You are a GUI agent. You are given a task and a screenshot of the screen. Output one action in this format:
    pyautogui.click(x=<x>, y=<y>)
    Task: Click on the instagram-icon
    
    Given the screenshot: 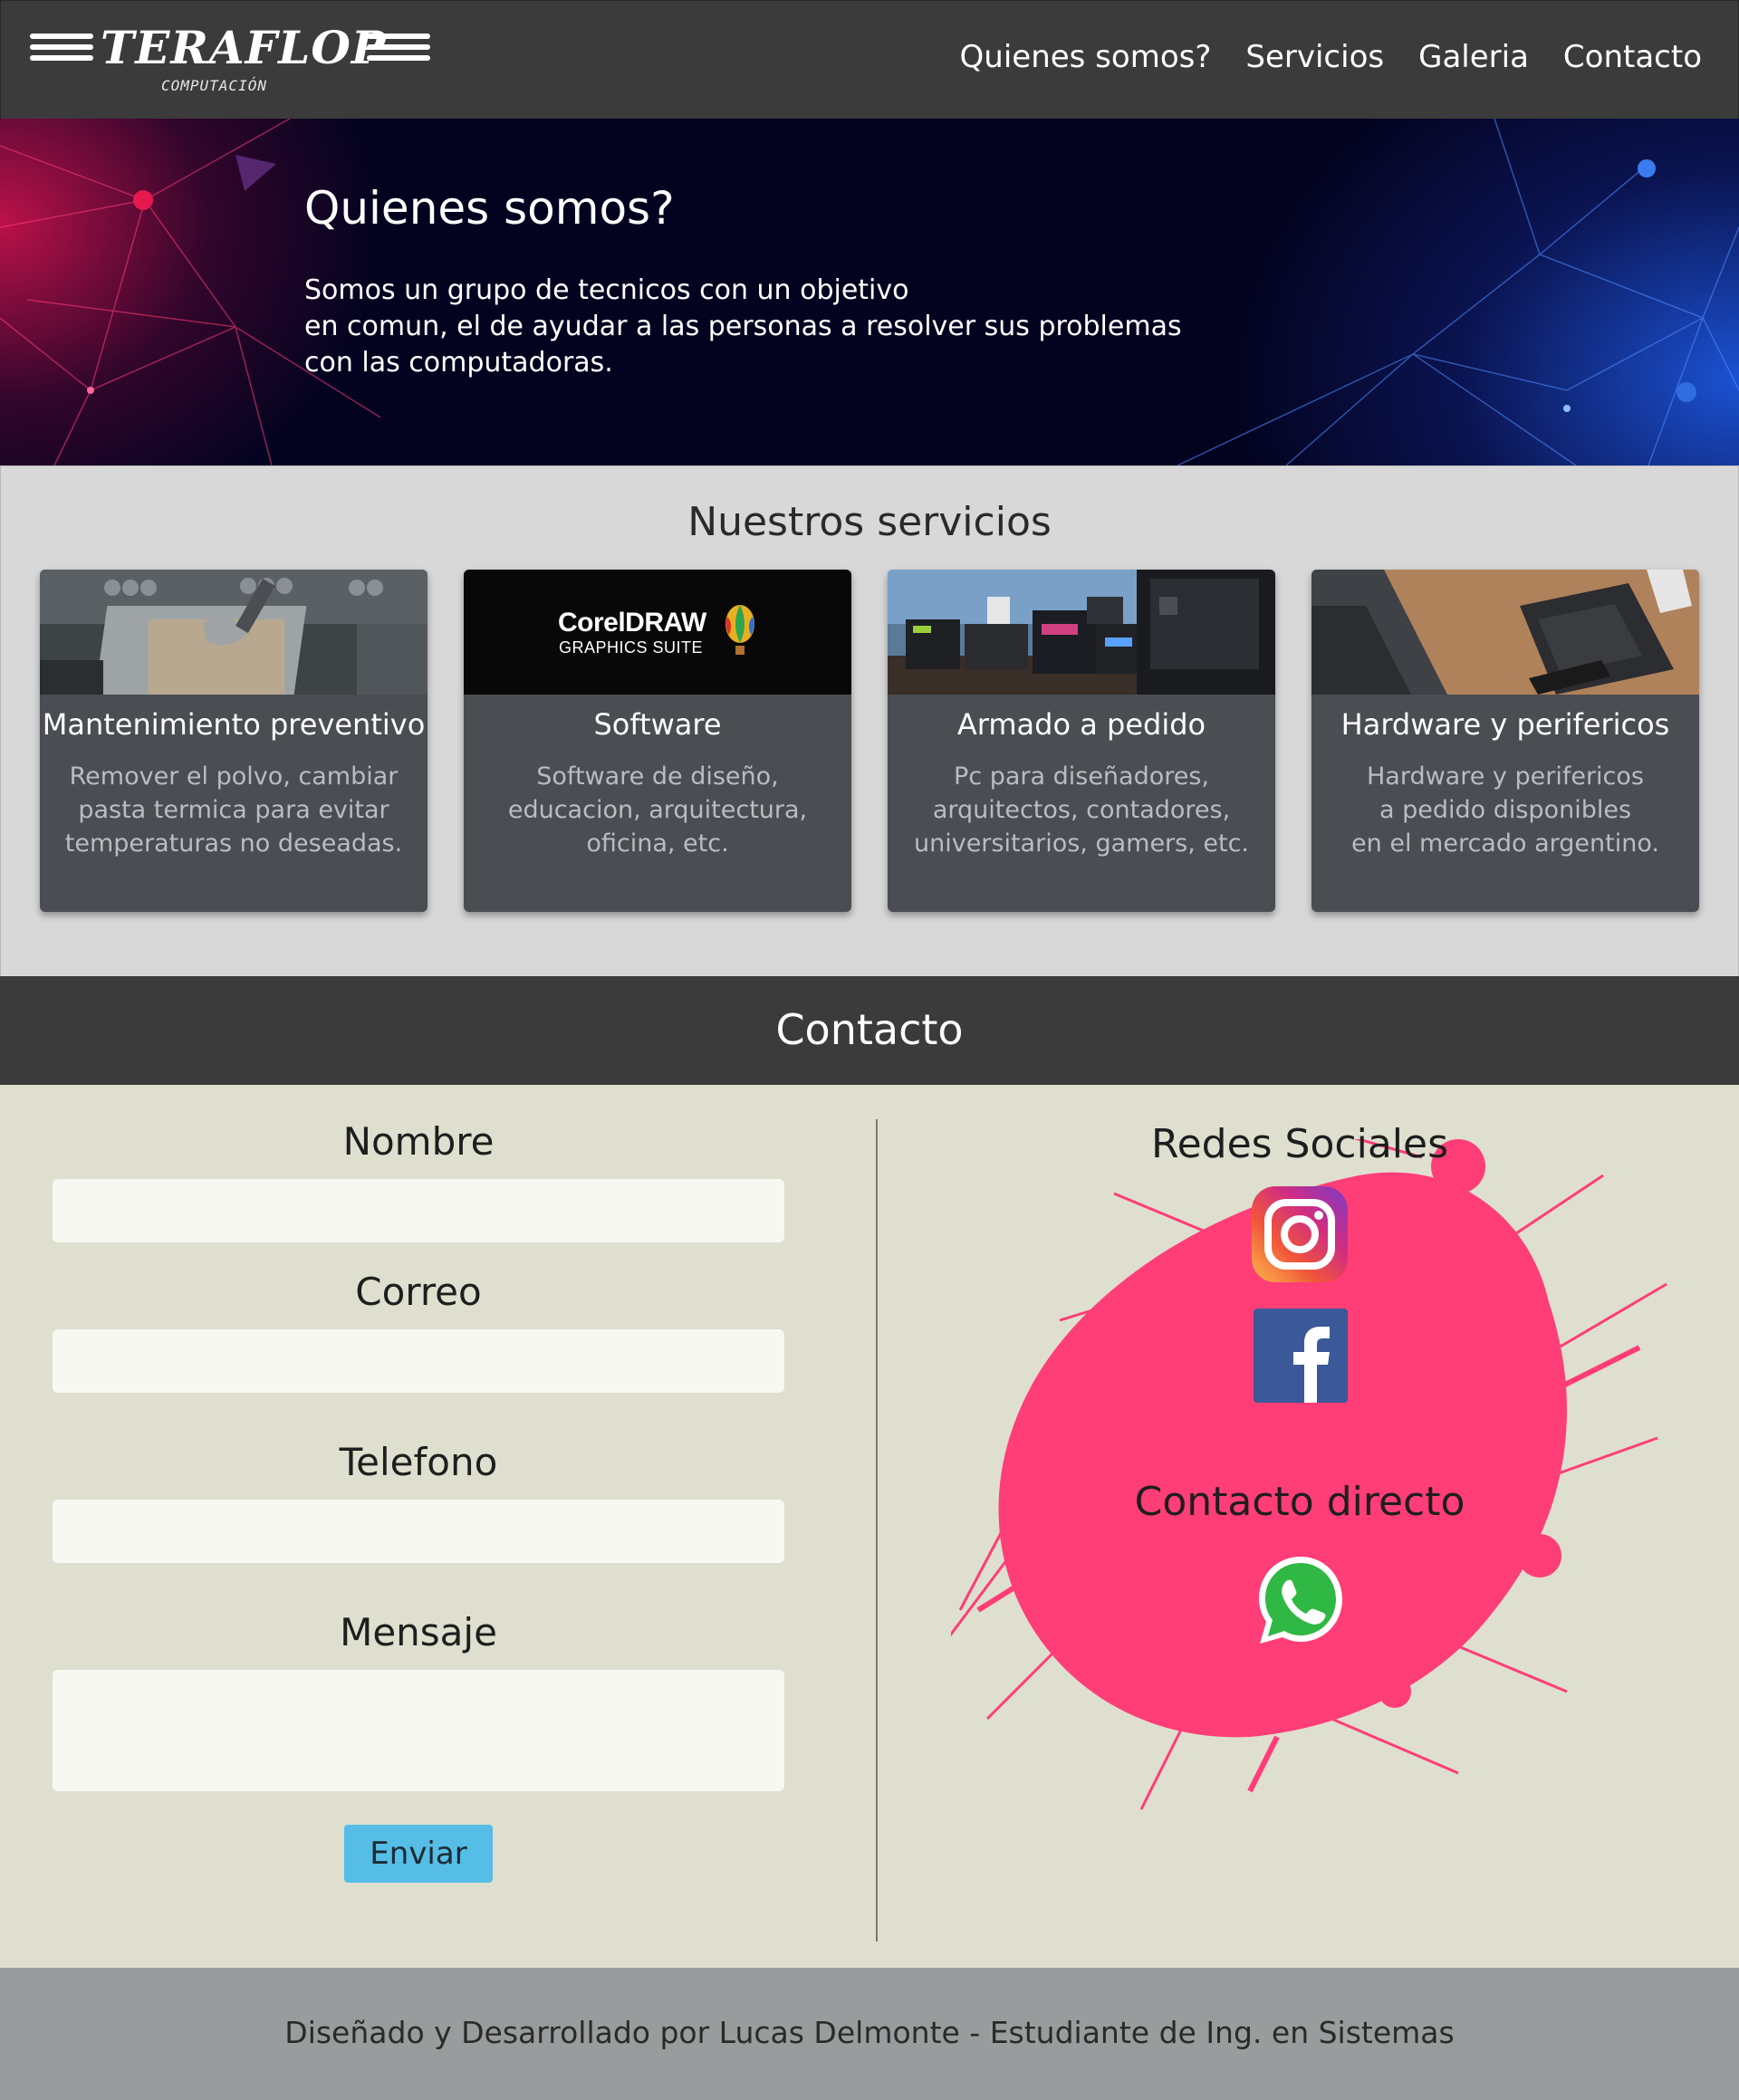 What is the action you would take?
    pyautogui.click(x=1300, y=1234)
    